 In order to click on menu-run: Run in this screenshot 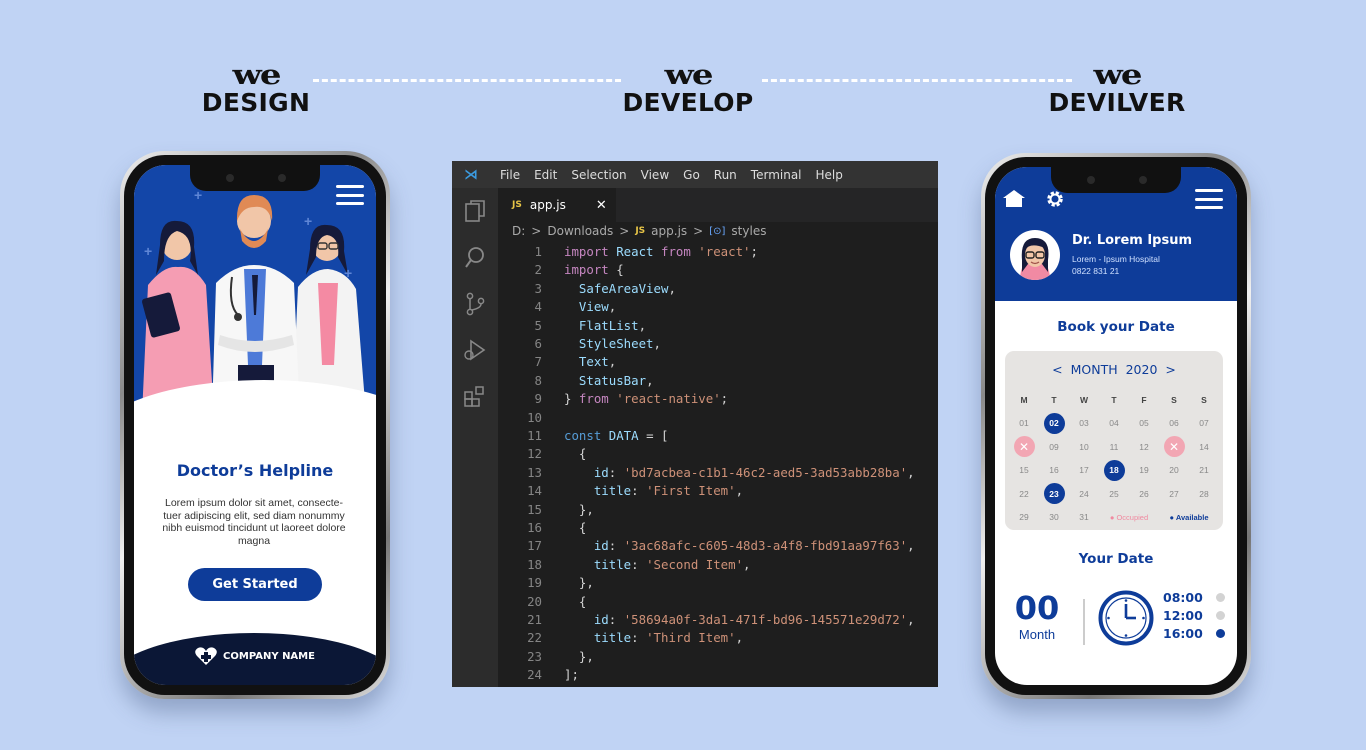, I will do `click(725, 175)`.